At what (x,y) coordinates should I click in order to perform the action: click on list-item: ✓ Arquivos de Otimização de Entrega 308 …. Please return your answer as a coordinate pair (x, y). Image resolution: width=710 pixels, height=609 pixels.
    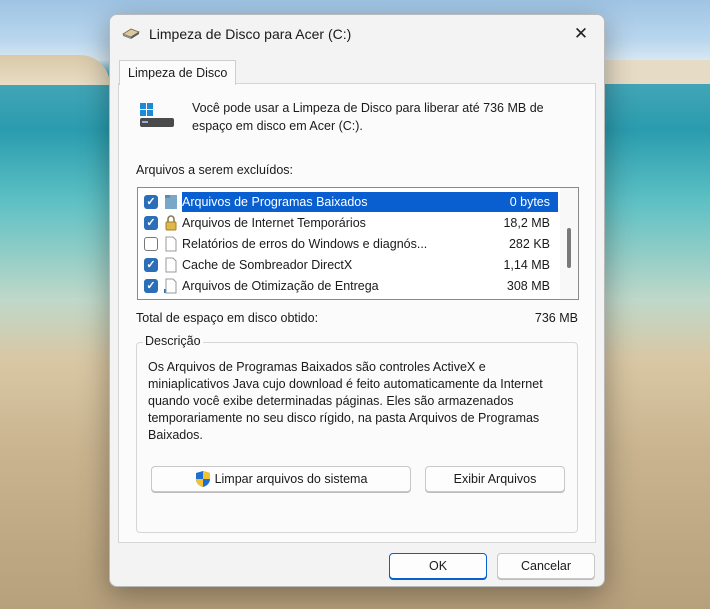
    Looking at the image, I should click on (348, 286).